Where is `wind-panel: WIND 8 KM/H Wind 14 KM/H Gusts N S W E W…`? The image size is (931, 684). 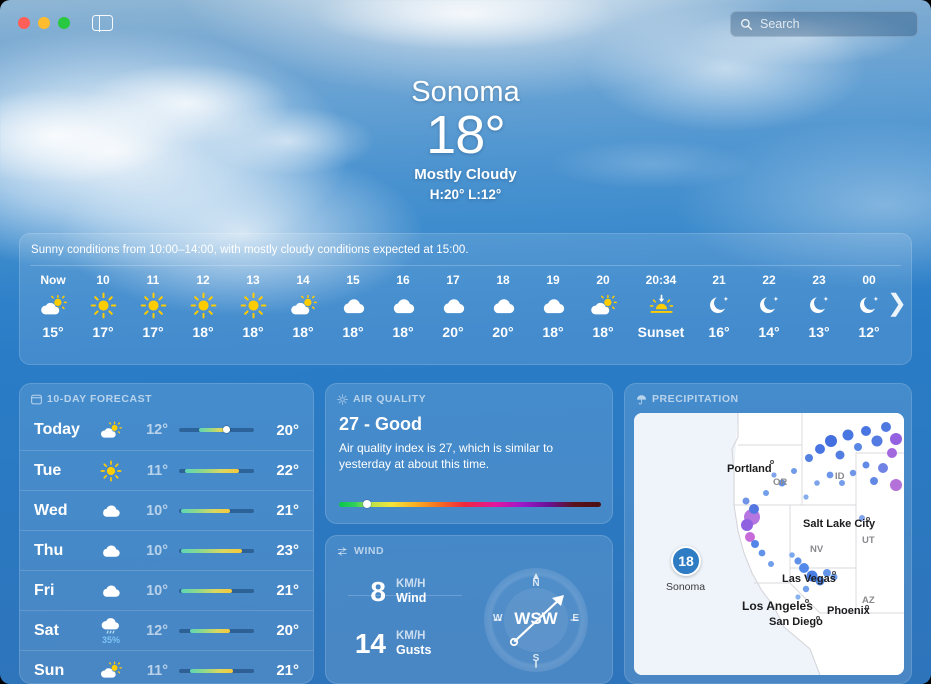 wind-panel: WIND 8 KM/H Wind 14 KM/H Gusts N S W E W… is located at coordinates (469, 609).